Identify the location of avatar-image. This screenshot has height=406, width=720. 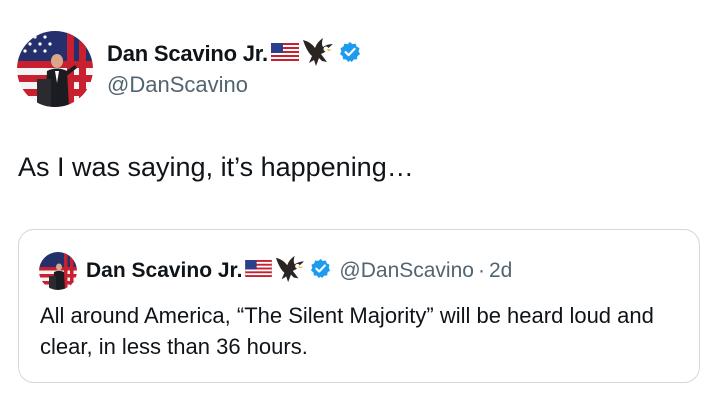
(55, 69).